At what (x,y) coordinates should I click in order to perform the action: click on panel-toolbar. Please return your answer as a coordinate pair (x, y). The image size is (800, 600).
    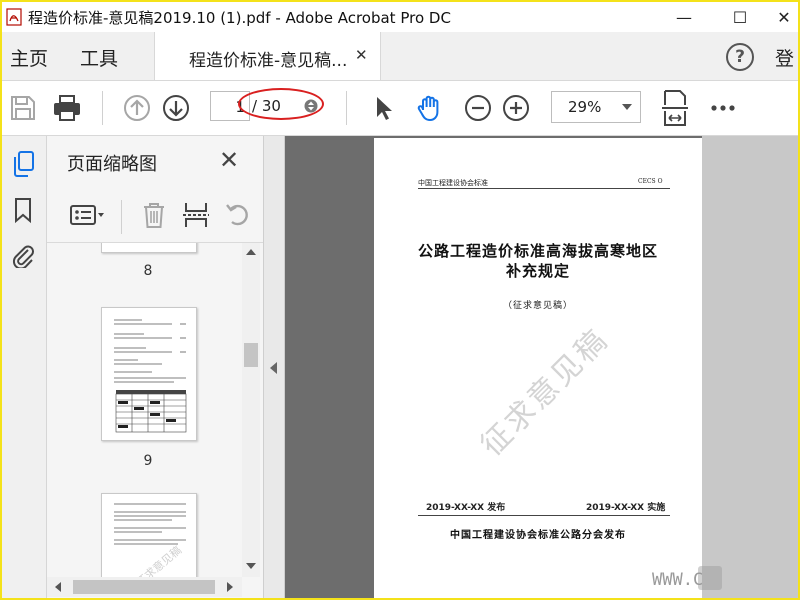
    Looking at the image, I should click on (155, 217).